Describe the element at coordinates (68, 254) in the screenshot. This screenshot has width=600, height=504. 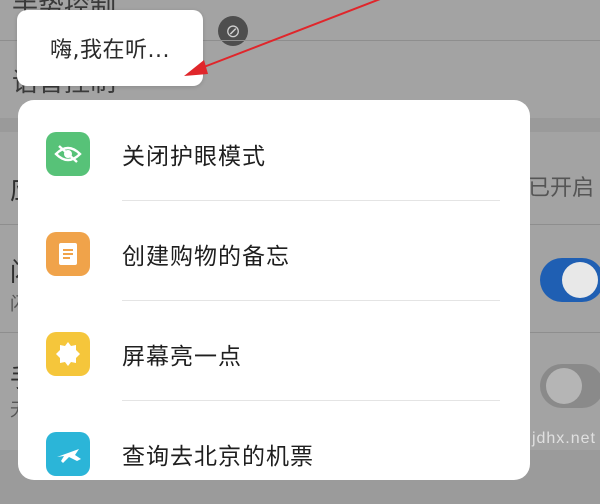
I see `note-icon` at that location.